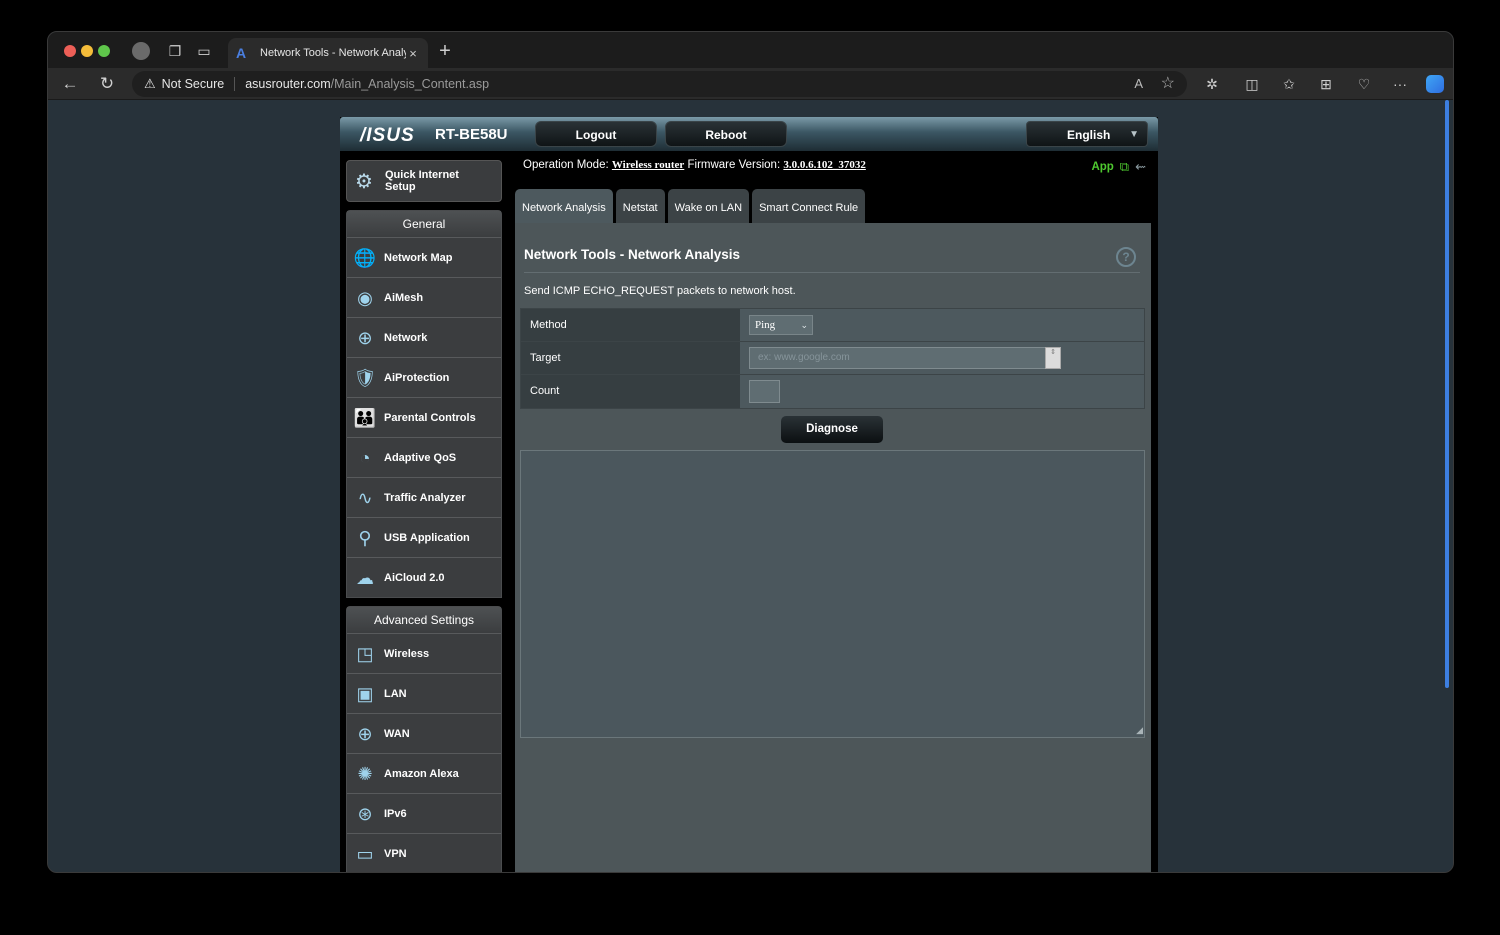 The height and width of the screenshot is (935, 1500). I want to click on split-screen-icon: ◫, so click(1252, 84).